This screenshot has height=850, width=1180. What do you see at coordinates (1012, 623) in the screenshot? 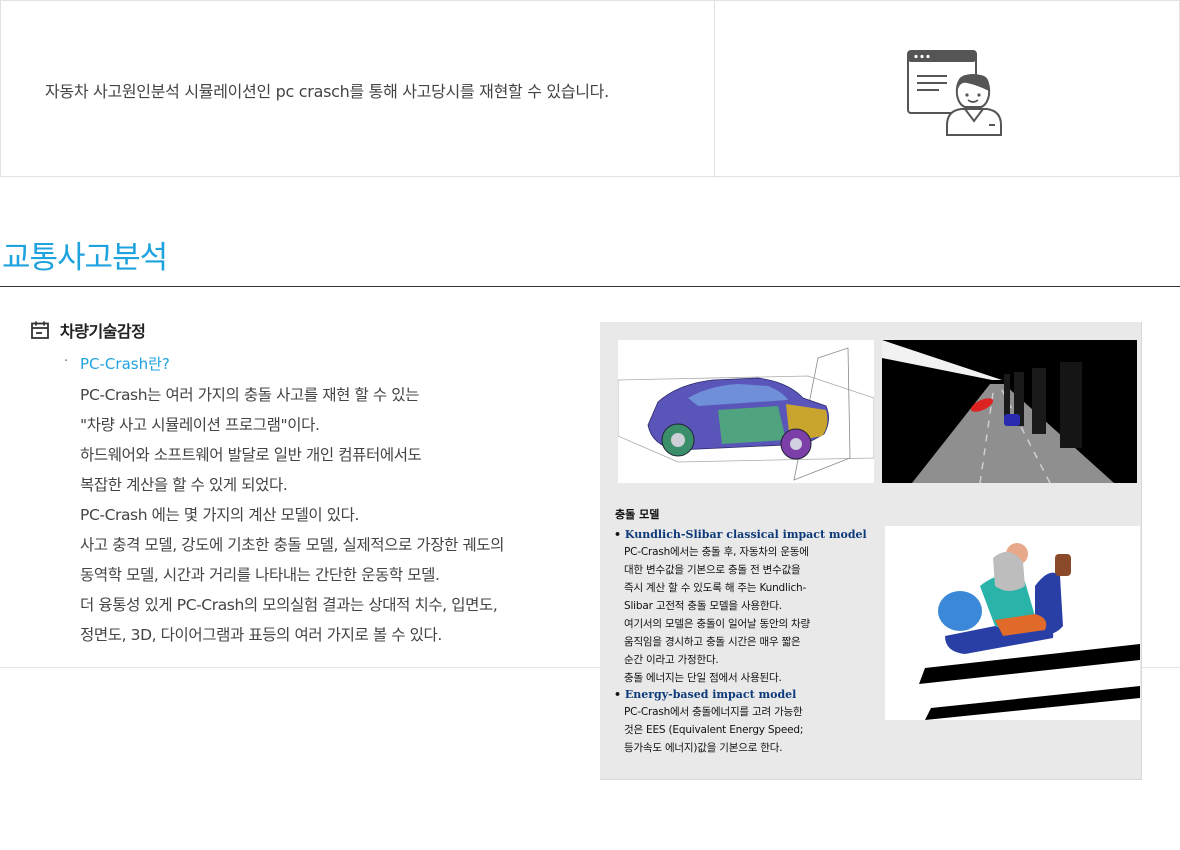
I see `occupant-simulation-image` at bounding box center [1012, 623].